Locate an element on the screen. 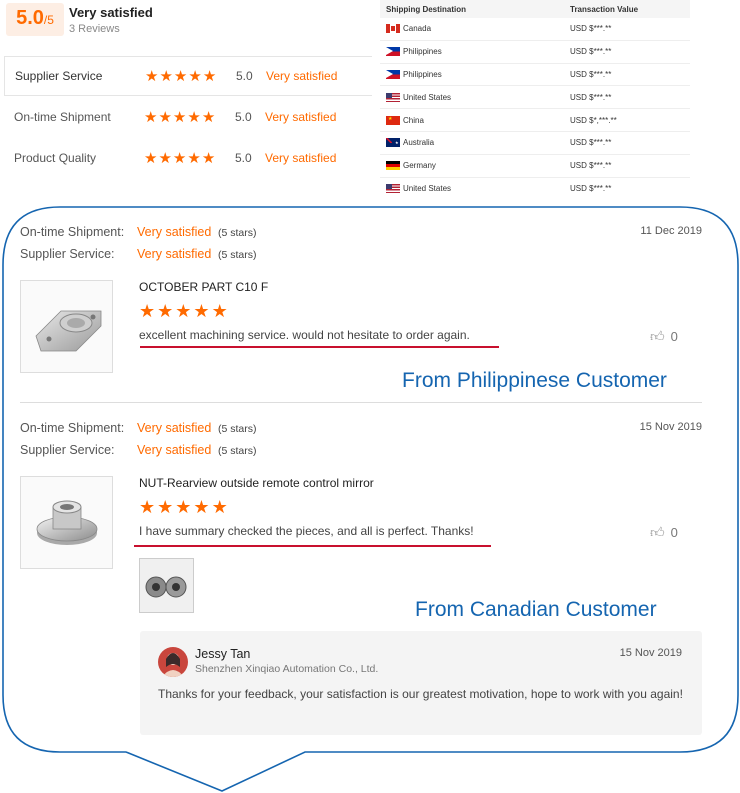 This screenshot has height=793, width=740. avatar is located at coordinates (173, 662).